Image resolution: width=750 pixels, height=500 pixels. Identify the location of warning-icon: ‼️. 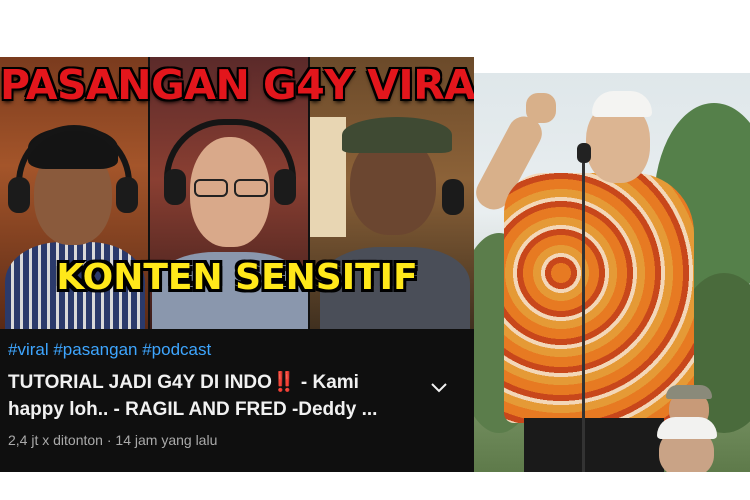
(283, 382).